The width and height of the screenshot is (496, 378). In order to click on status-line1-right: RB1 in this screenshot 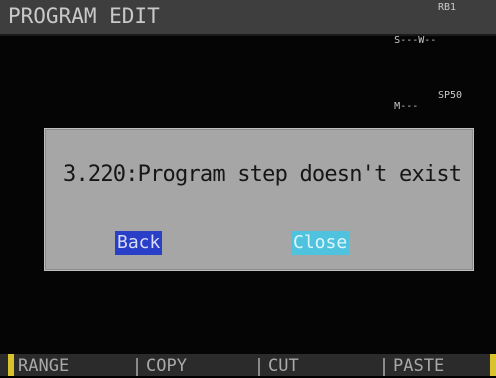, I will do `click(447, 7)`.